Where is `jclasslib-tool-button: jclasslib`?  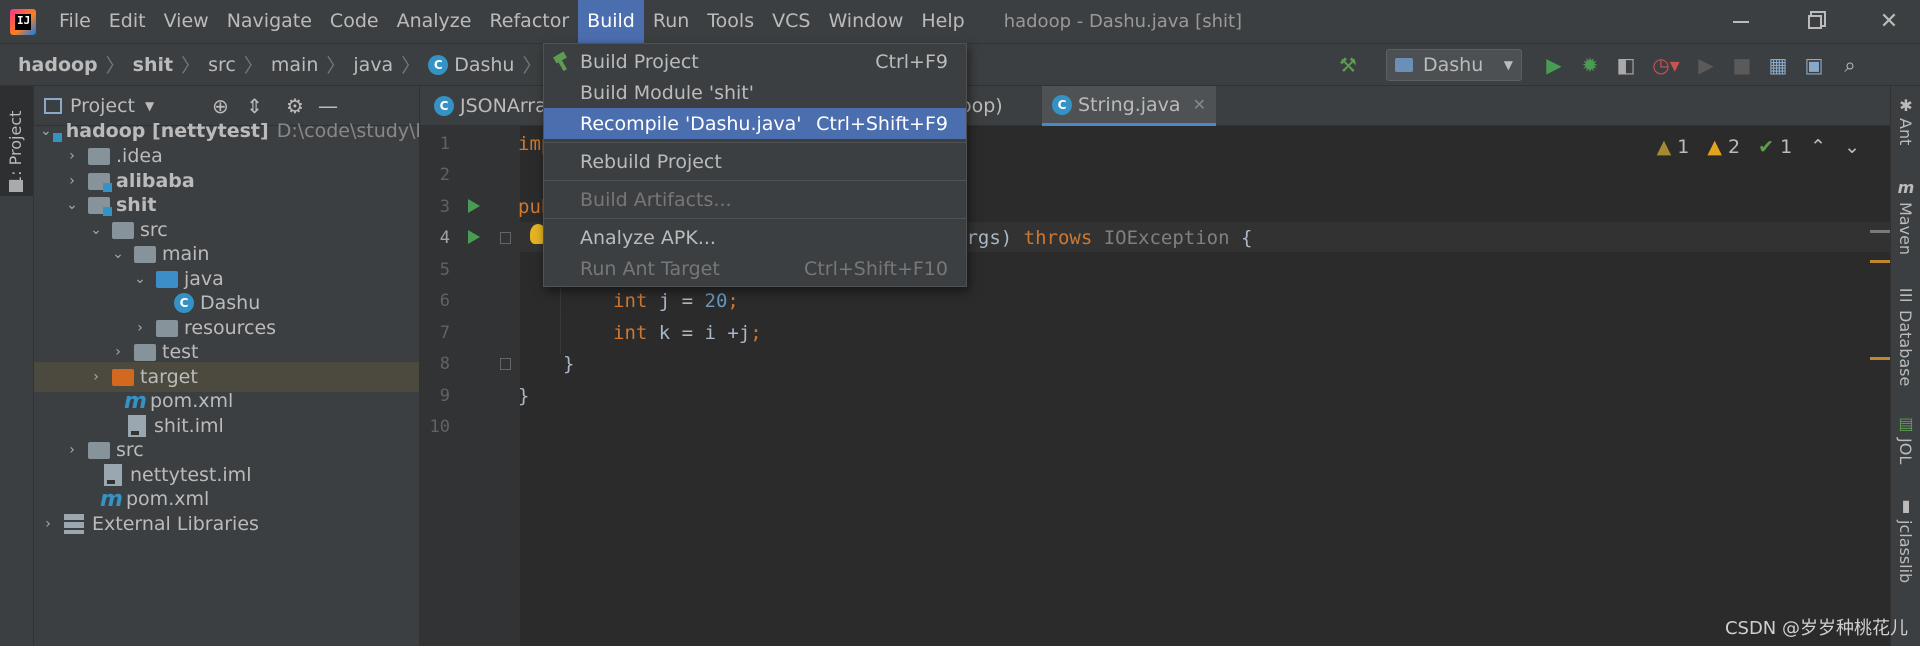 jclasslib-tool-button: jclasslib is located at coordinates (1905, 551).